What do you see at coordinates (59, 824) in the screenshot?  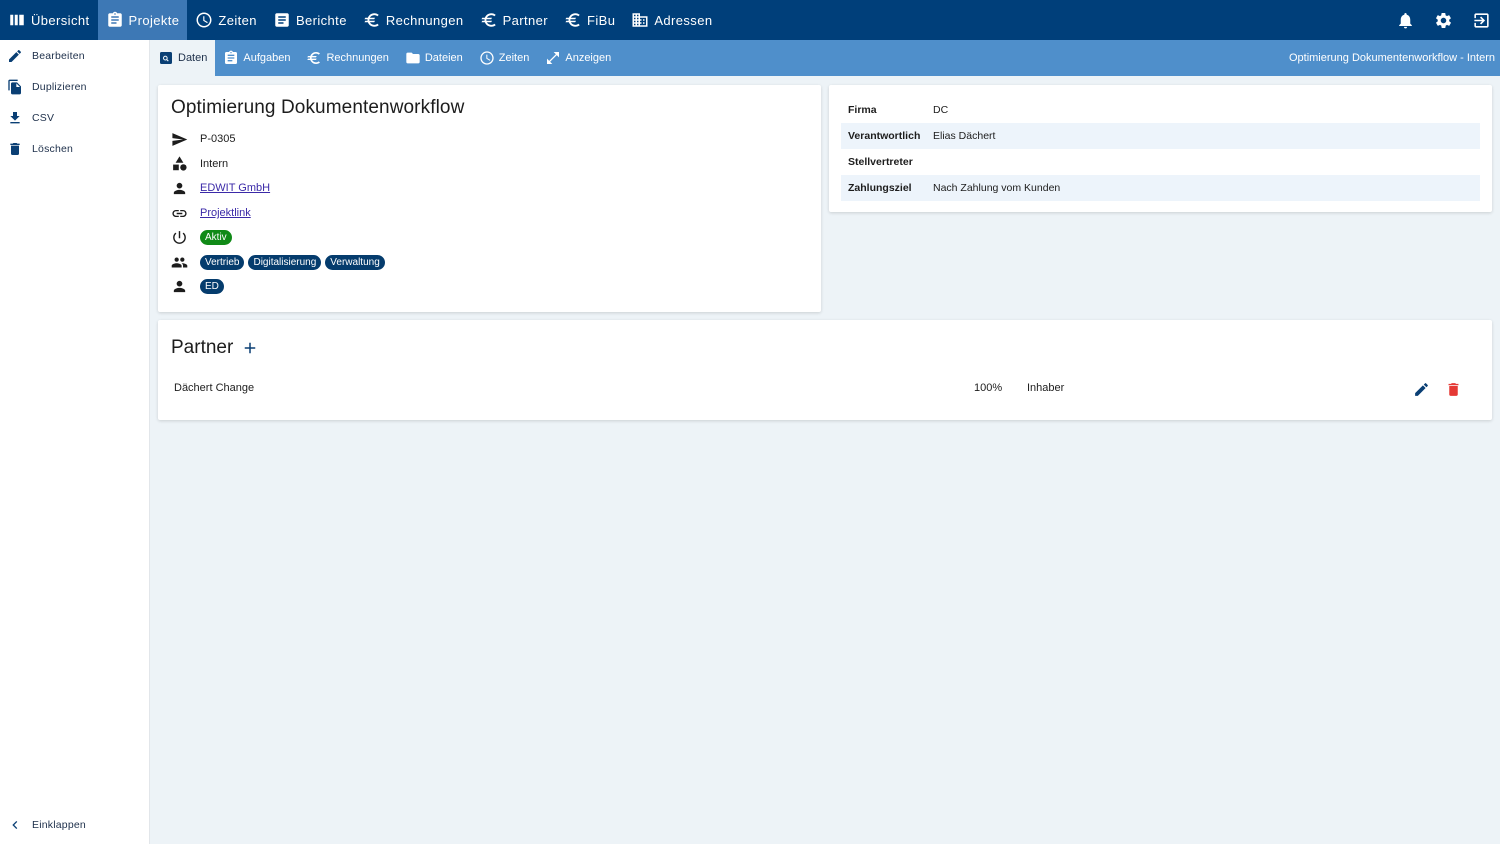 I see `sidebar-collapse-label: Einklappen` at bounding box center [59, 824].